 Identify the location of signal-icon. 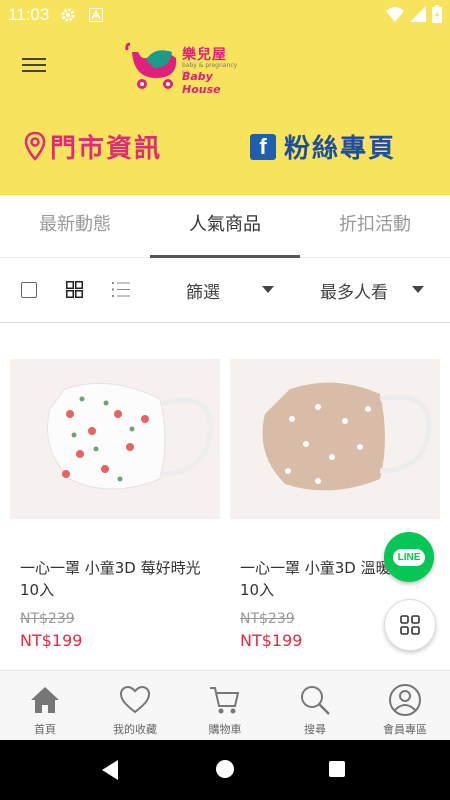
(418, 16).